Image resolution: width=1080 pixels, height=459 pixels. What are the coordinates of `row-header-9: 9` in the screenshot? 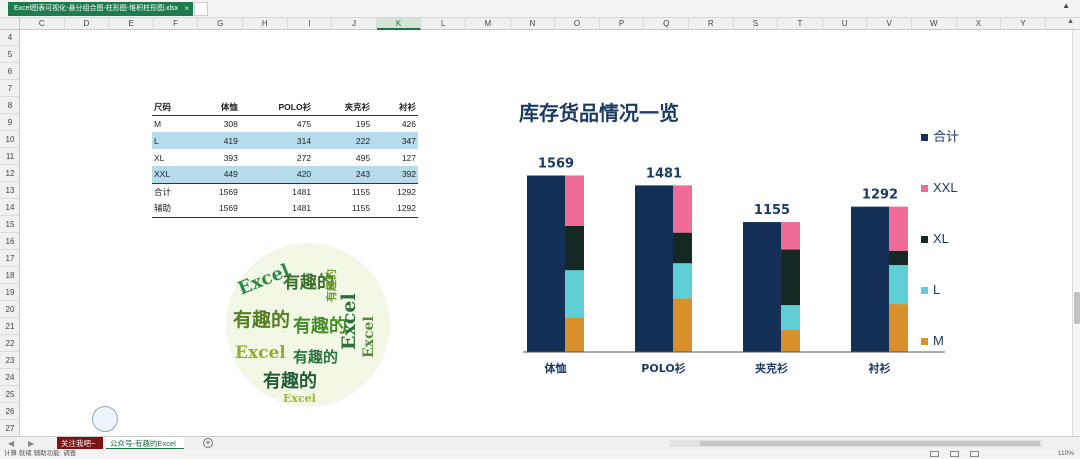 It's located at (10, 123).